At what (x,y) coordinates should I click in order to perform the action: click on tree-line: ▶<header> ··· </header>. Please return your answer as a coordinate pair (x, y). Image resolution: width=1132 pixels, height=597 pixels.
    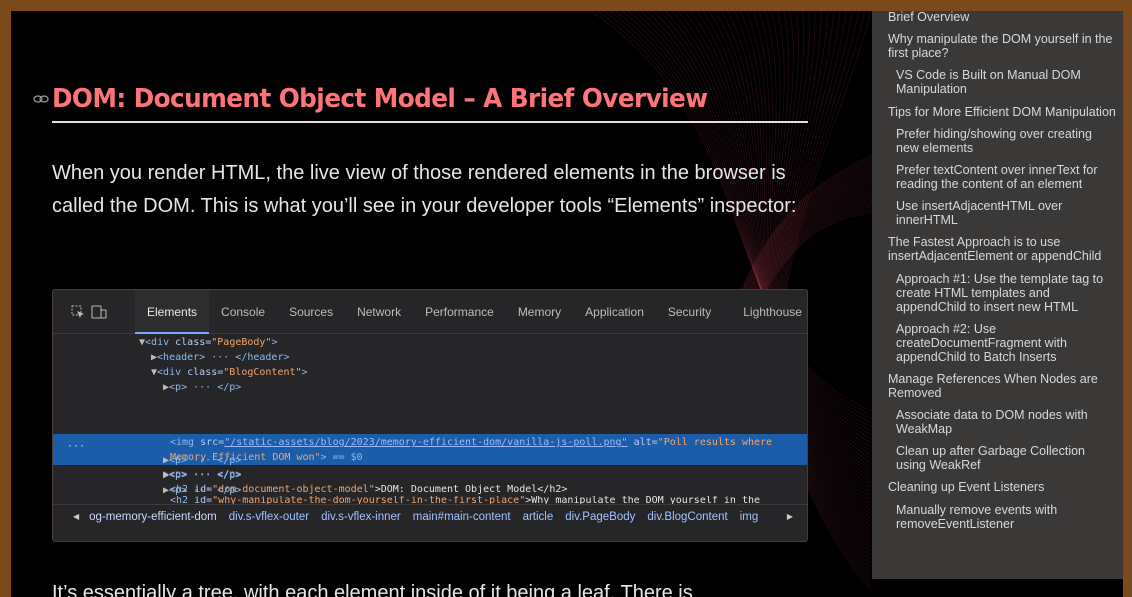
    Looking at the image, I should click on (220, 357).